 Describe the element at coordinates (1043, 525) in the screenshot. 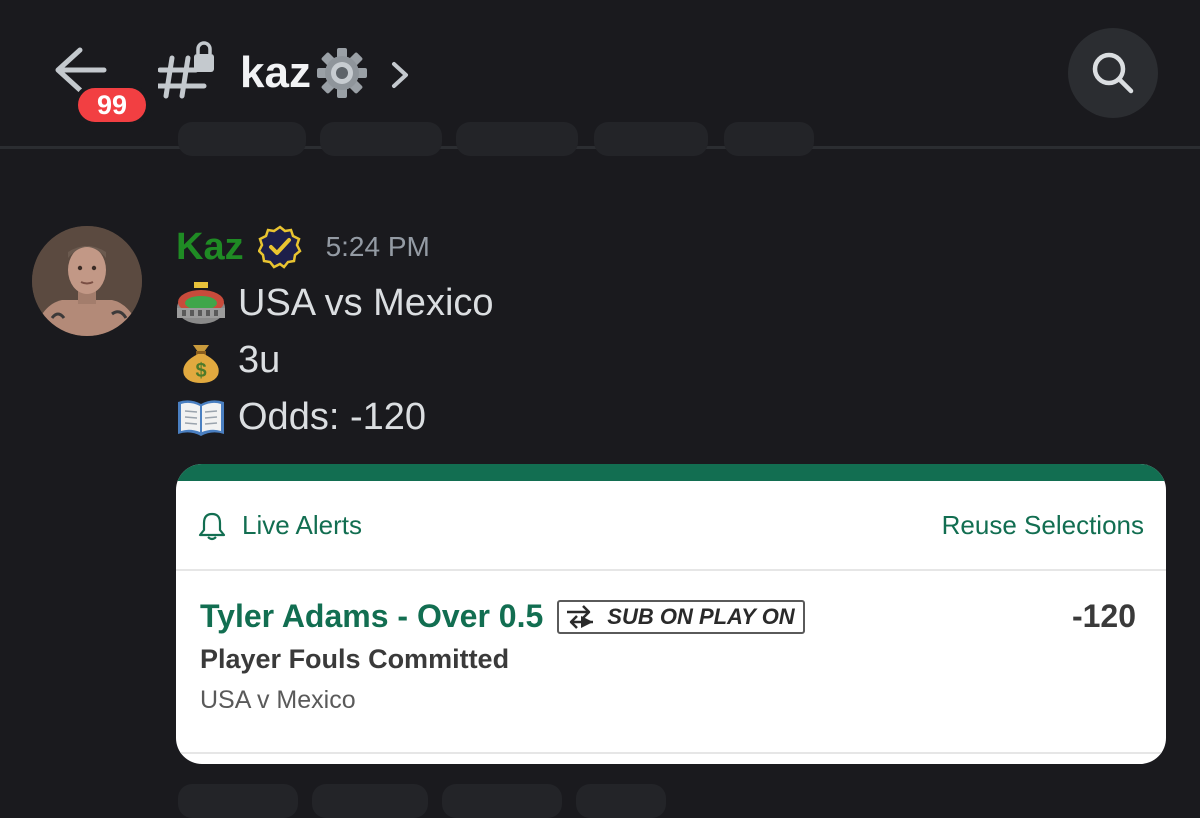

I see `reuse-selections-button: Reuse Selections` at that location.